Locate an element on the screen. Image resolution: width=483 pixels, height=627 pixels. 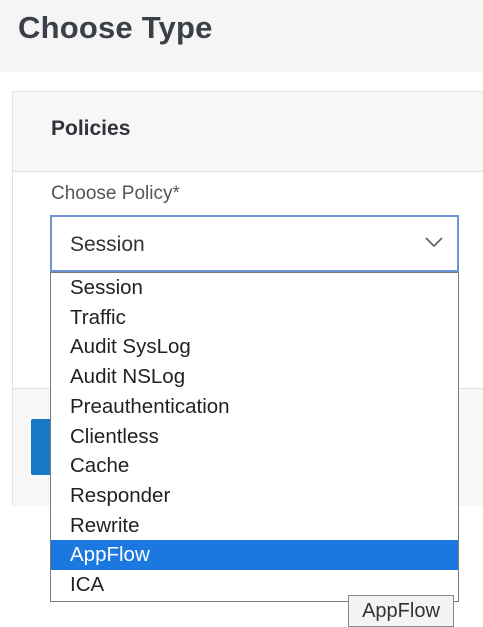
panel-header: Policies is located at coordinates (248, 132).